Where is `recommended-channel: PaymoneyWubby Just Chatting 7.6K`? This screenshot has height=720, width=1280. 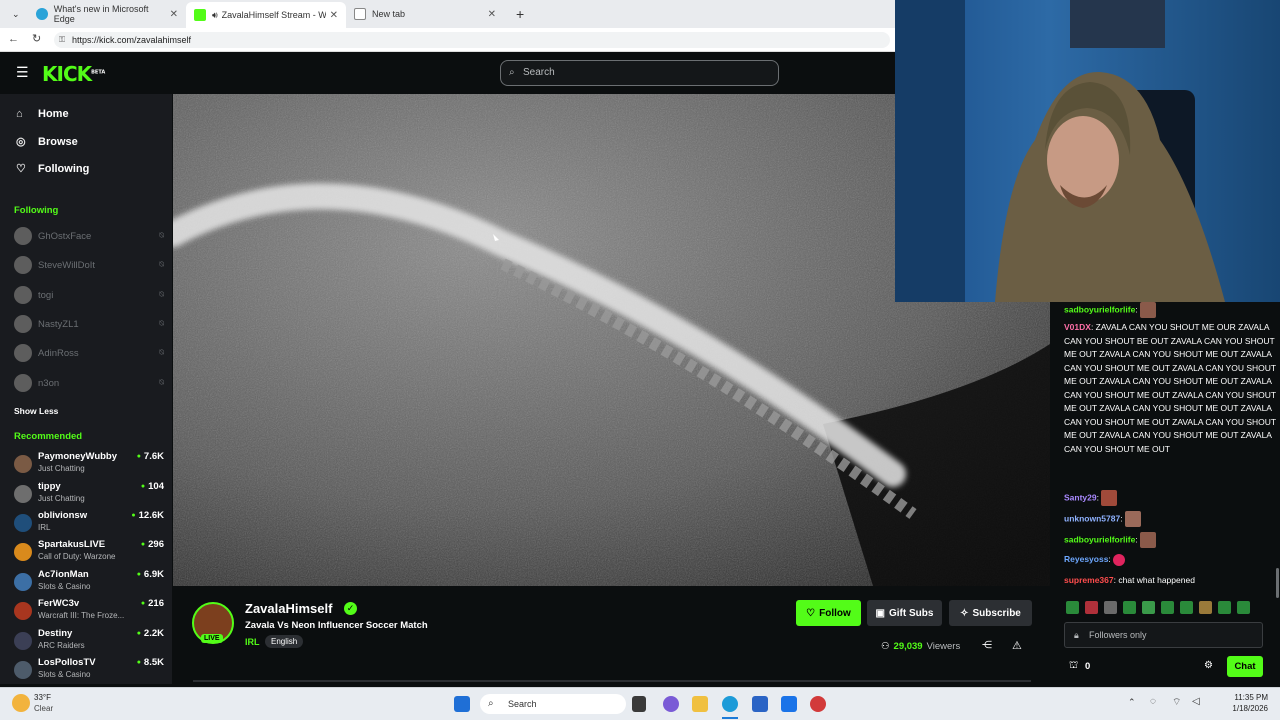 recommended-channel: PaymoneyWubby Just Chatting 7.6K is located at coordinates (89, 464).